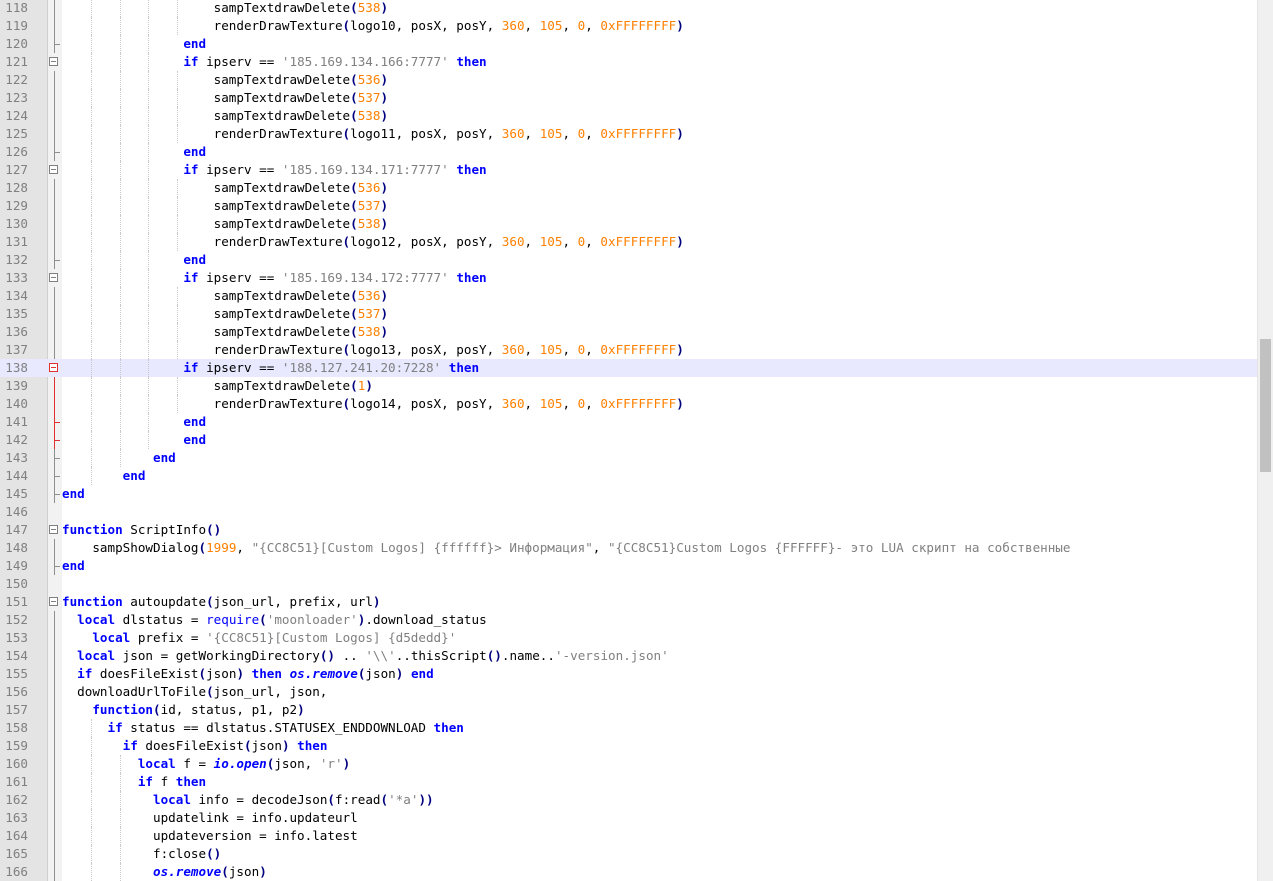  I want to click on code-line: 139 sampTextdrawDelete(1), so click(628, 386).